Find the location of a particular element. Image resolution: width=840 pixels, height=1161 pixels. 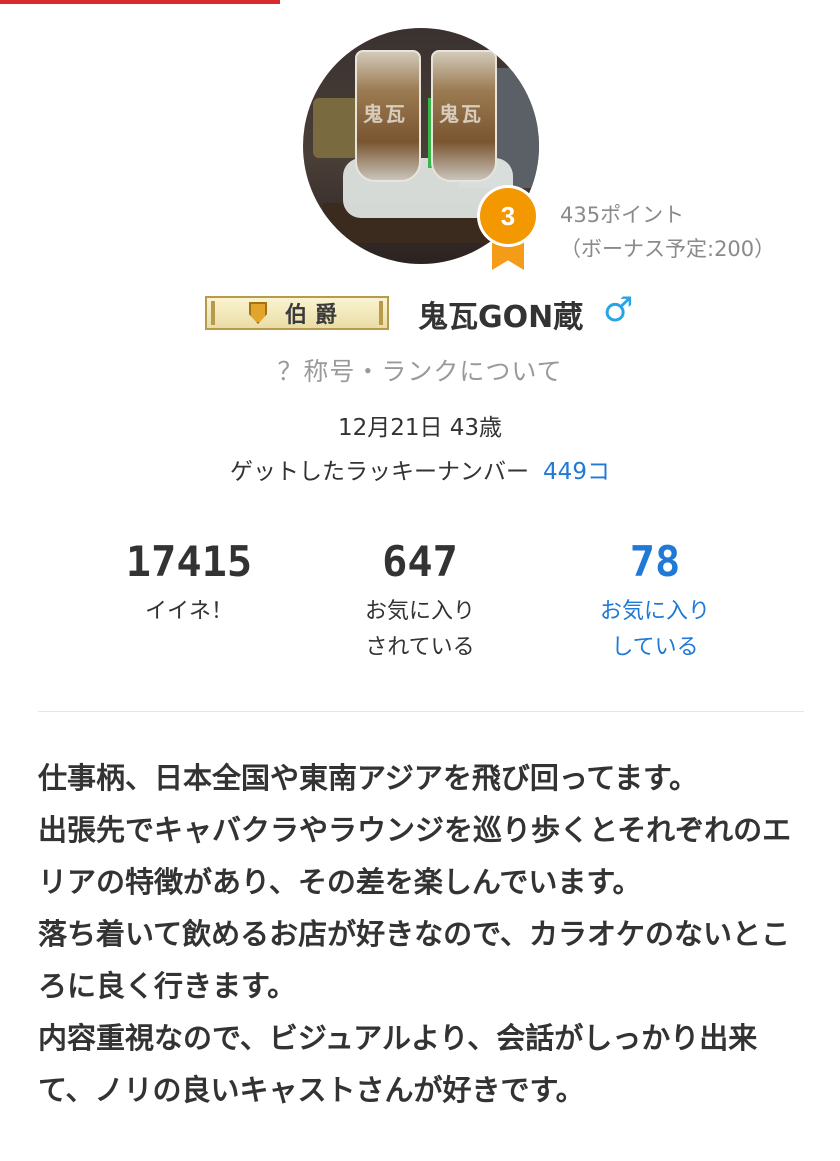

stat-label-line: している is located at coordinates (655, 648).